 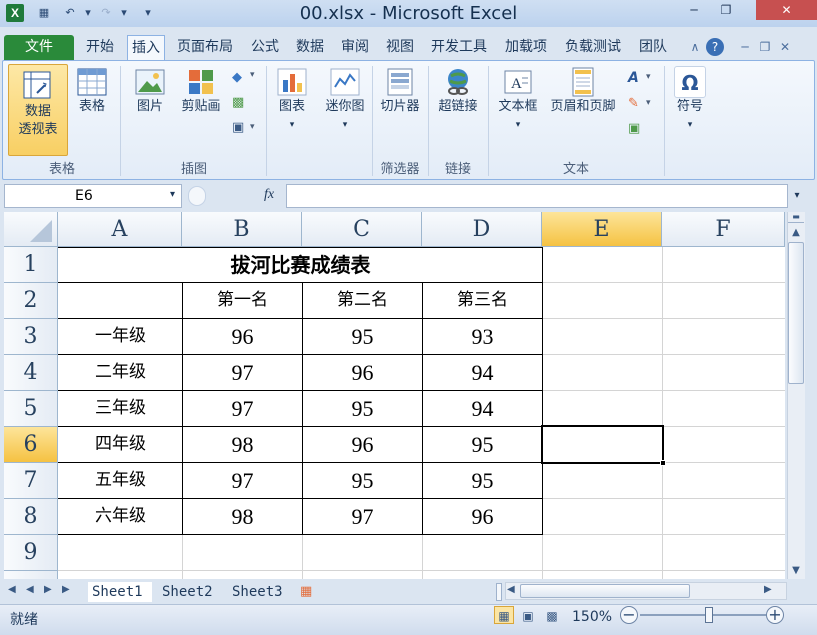 I want to click on formula-bar-divider-icon, so click(x=197, y=196).